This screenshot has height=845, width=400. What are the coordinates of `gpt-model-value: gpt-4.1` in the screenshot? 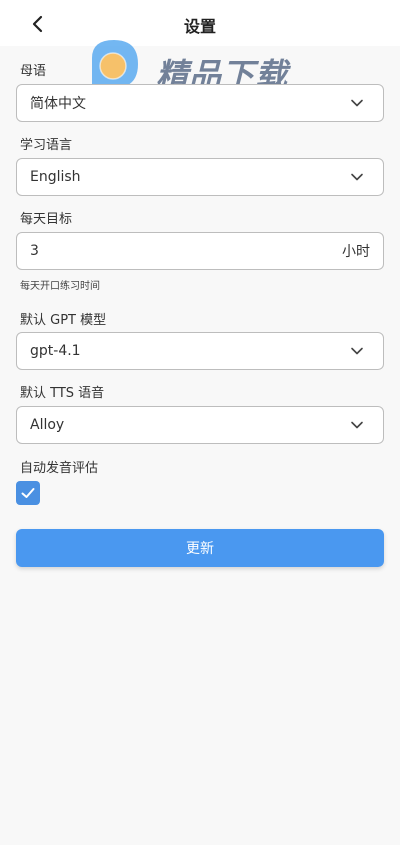 It's located at (55, 351).